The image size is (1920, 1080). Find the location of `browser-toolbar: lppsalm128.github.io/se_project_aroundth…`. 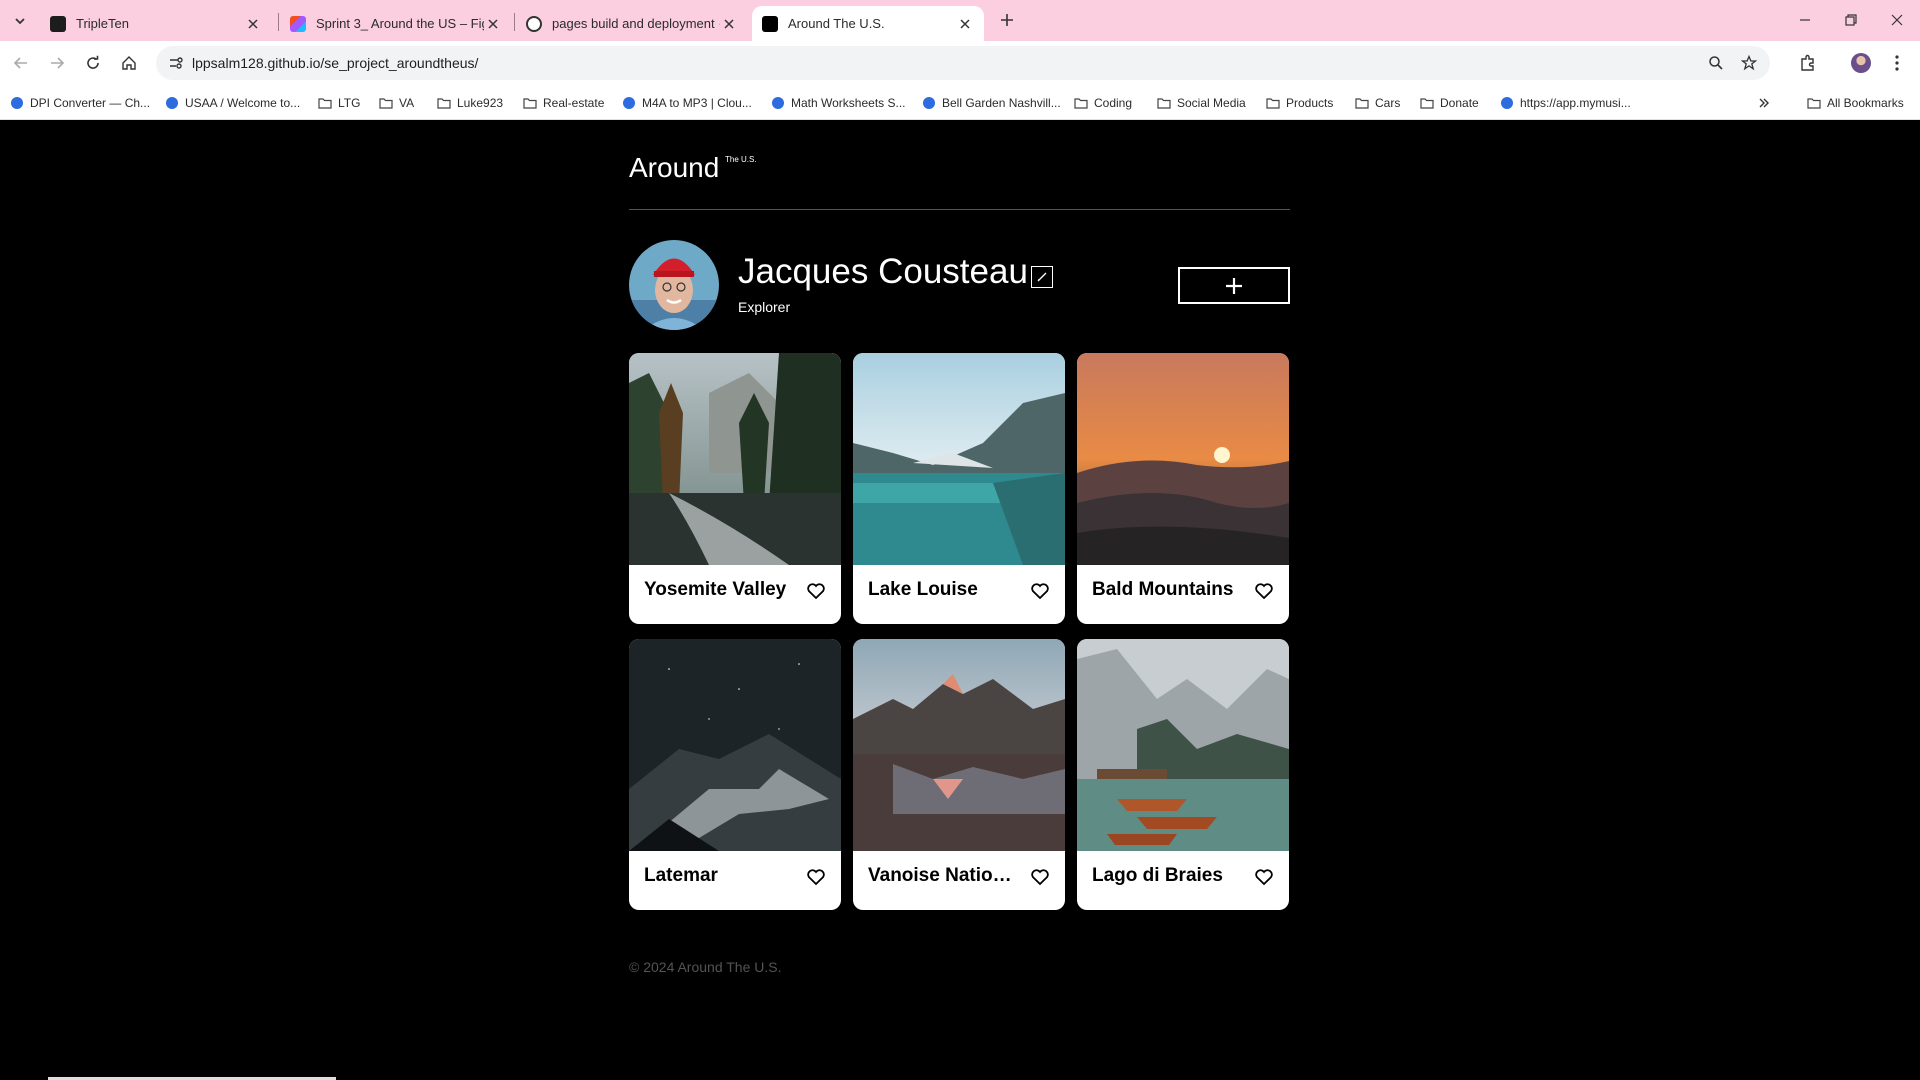

browser-toolbar: lppsalm128.github.io/se_project_aroundth… is located at coordinates (960, 63).